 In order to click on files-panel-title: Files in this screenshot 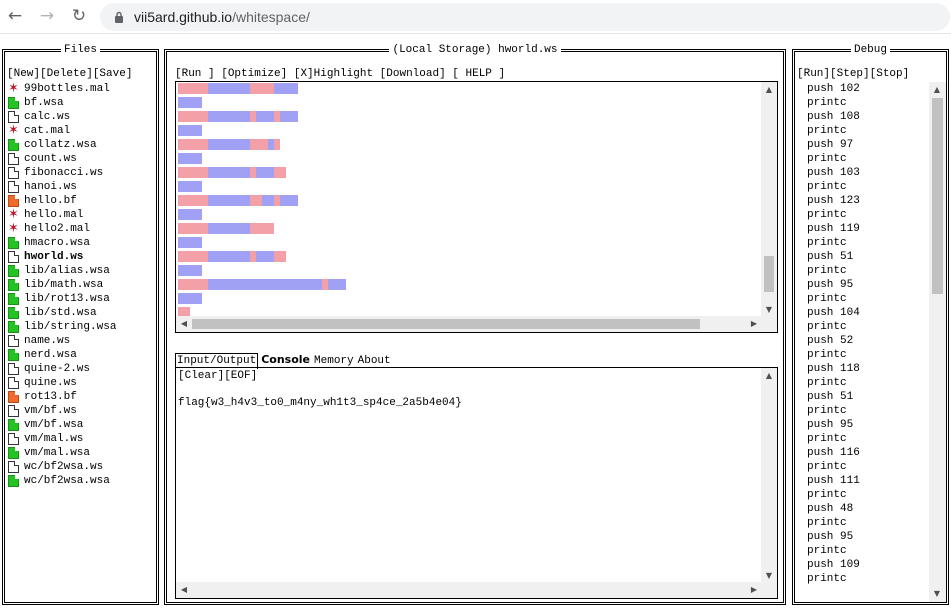, I will do `click(80, 50)`.